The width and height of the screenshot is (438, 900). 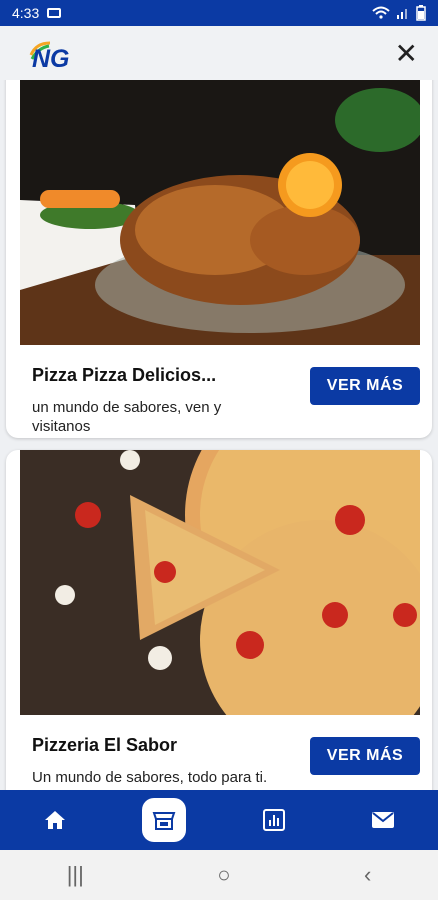 What do you see at coordinates (54, 13) in the screenshot?
I see `image-notification-icon` at bounding box center [54, 13].